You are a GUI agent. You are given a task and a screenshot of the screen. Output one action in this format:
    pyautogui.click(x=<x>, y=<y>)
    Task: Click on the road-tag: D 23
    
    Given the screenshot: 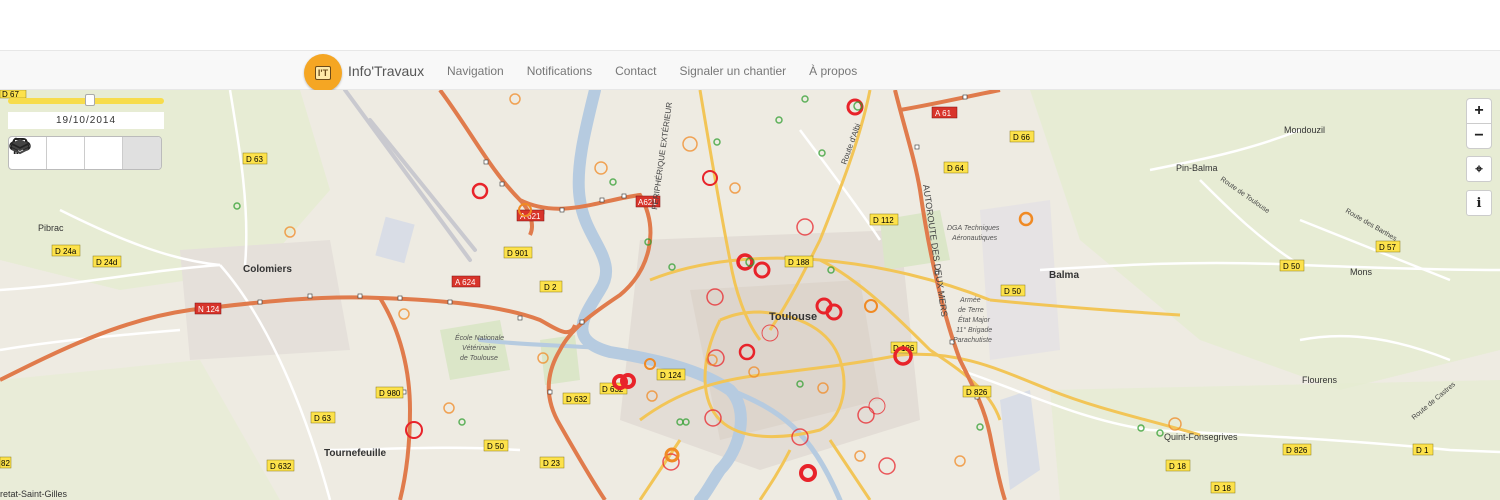 What is the action you would take?
    pyautogui.click(x=552, y=462)
    